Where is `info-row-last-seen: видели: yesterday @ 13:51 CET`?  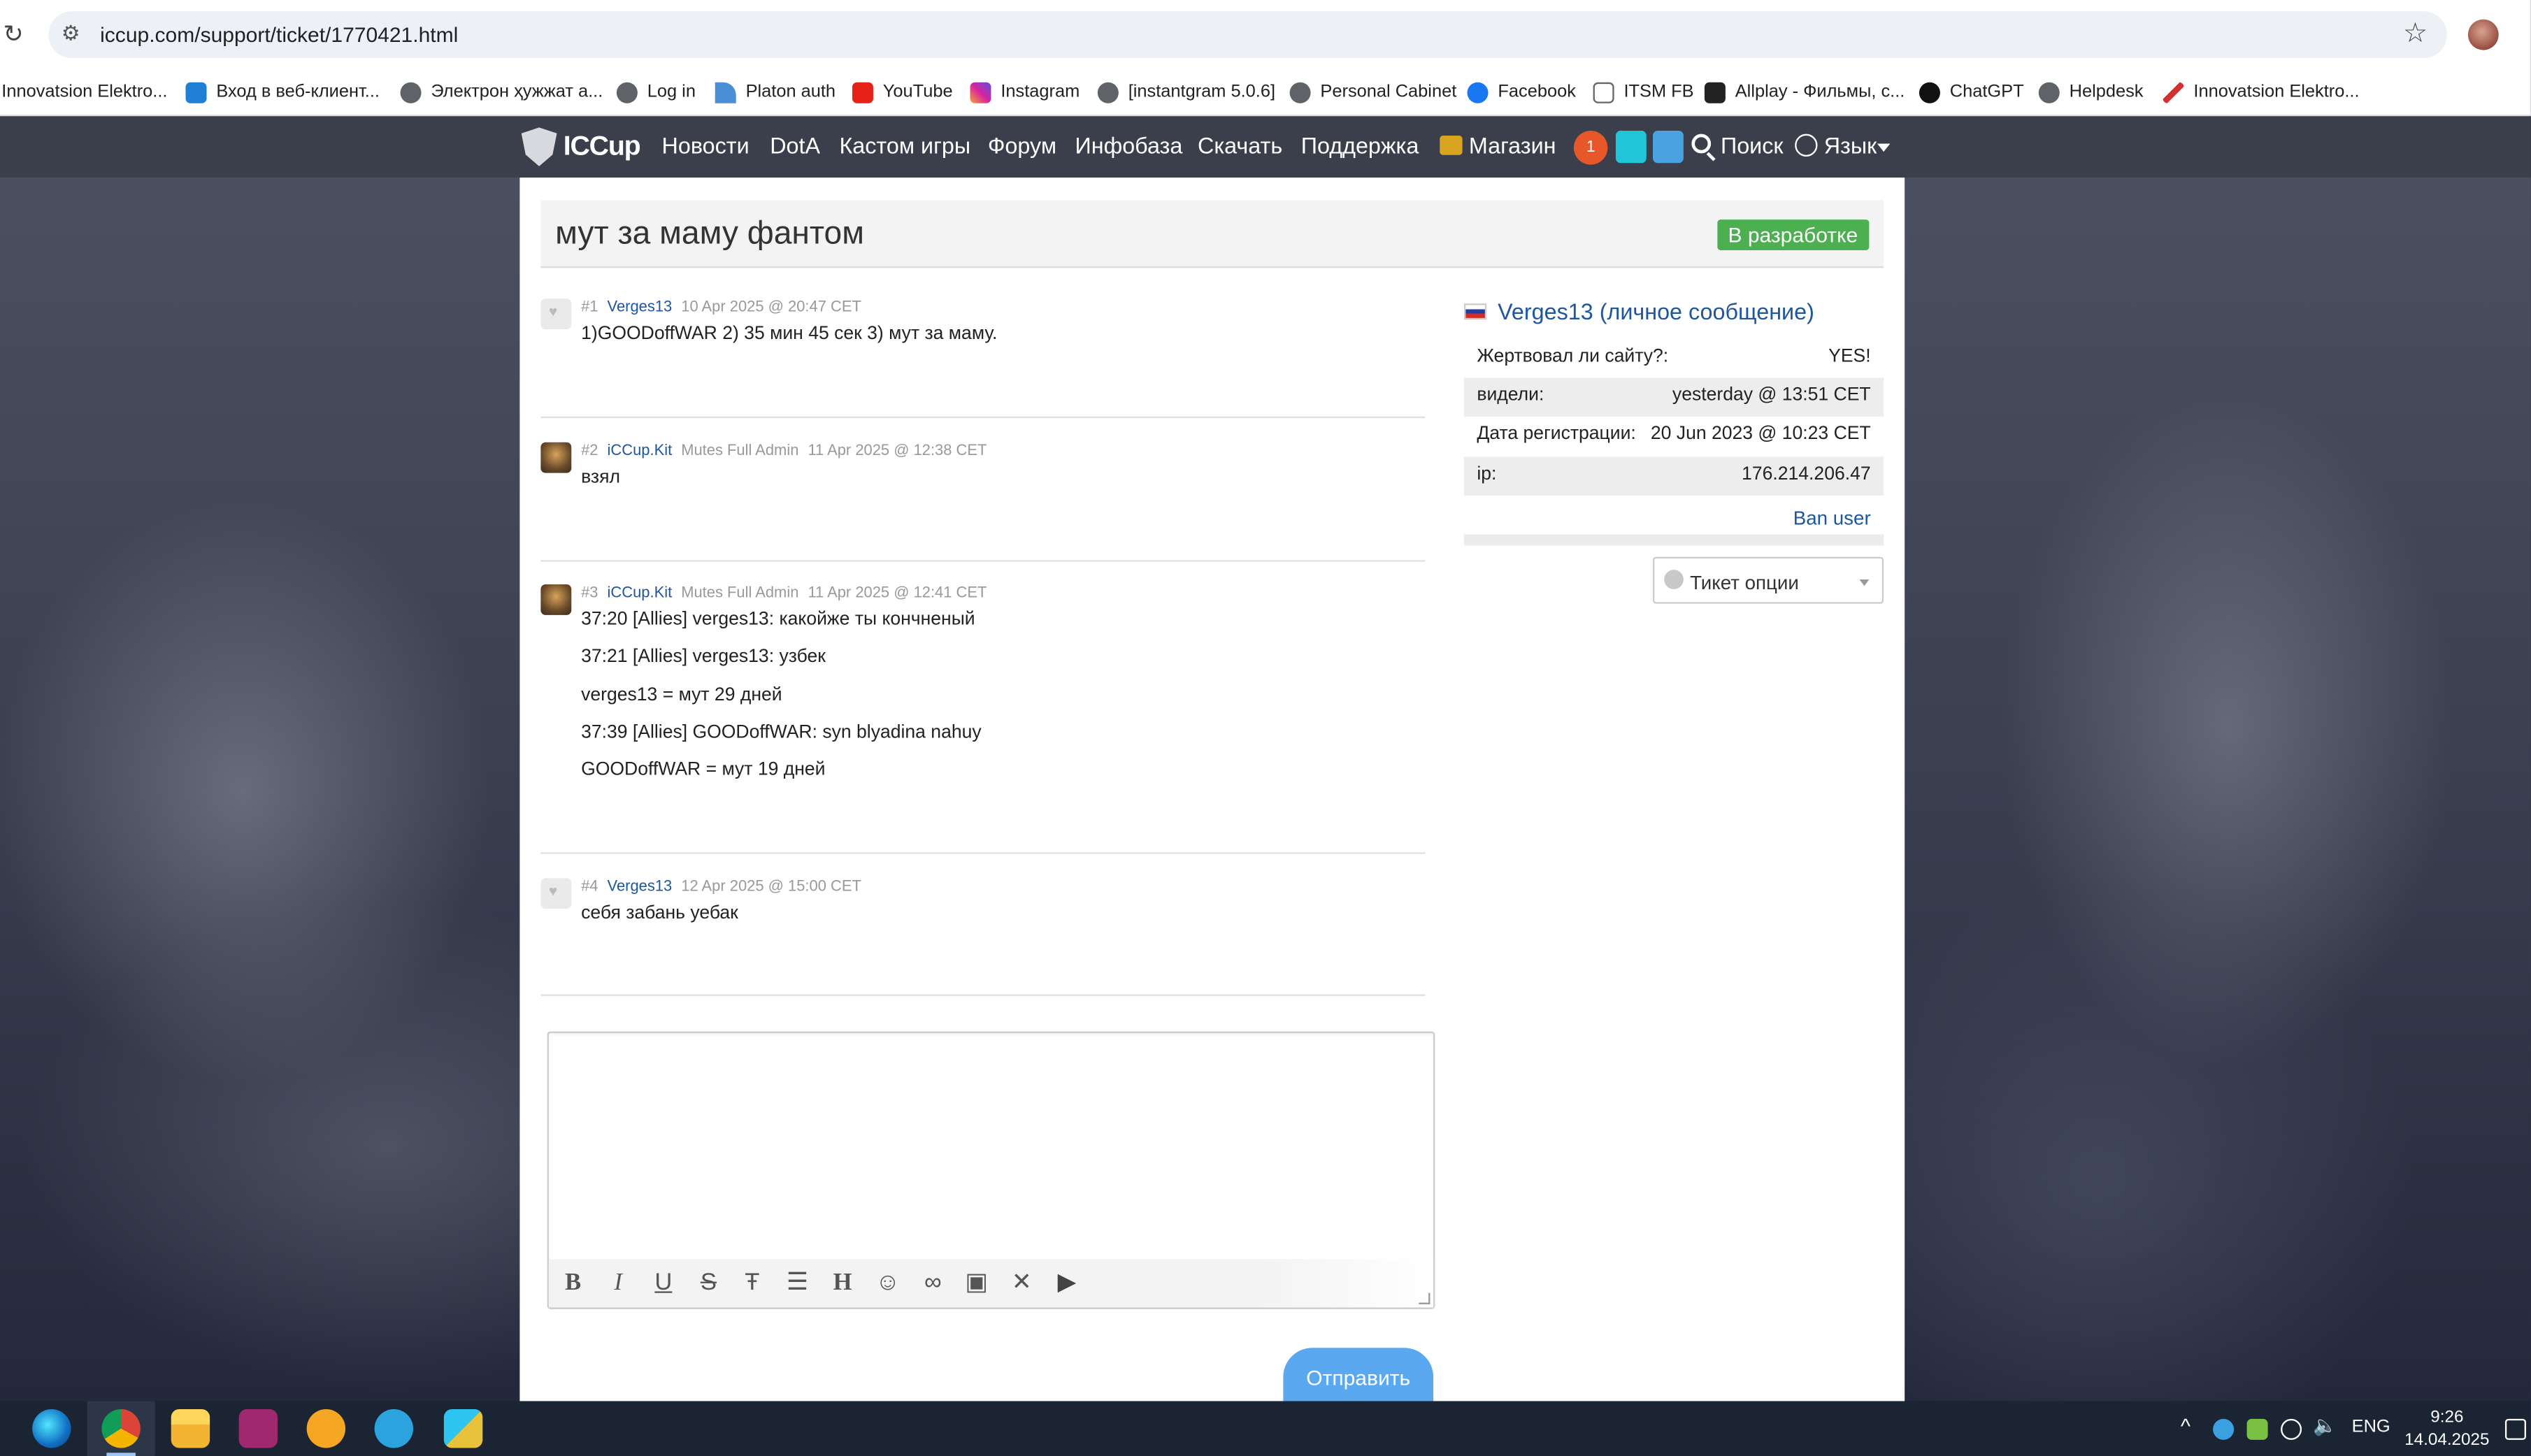
info-row-last-seen: видели: yesterday @ 13:51 CET is located at coordinates (1673, 397).